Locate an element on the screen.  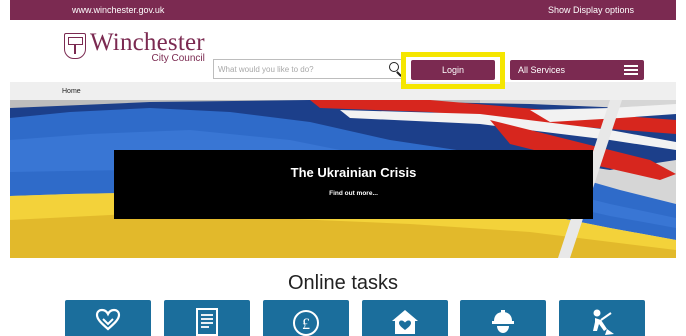
task-tiles: £ is located at coordinates (343, 318).